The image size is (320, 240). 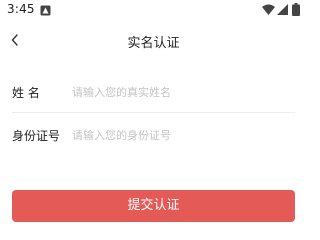 I want to click on notification-icon, so click(x=45, y=10).